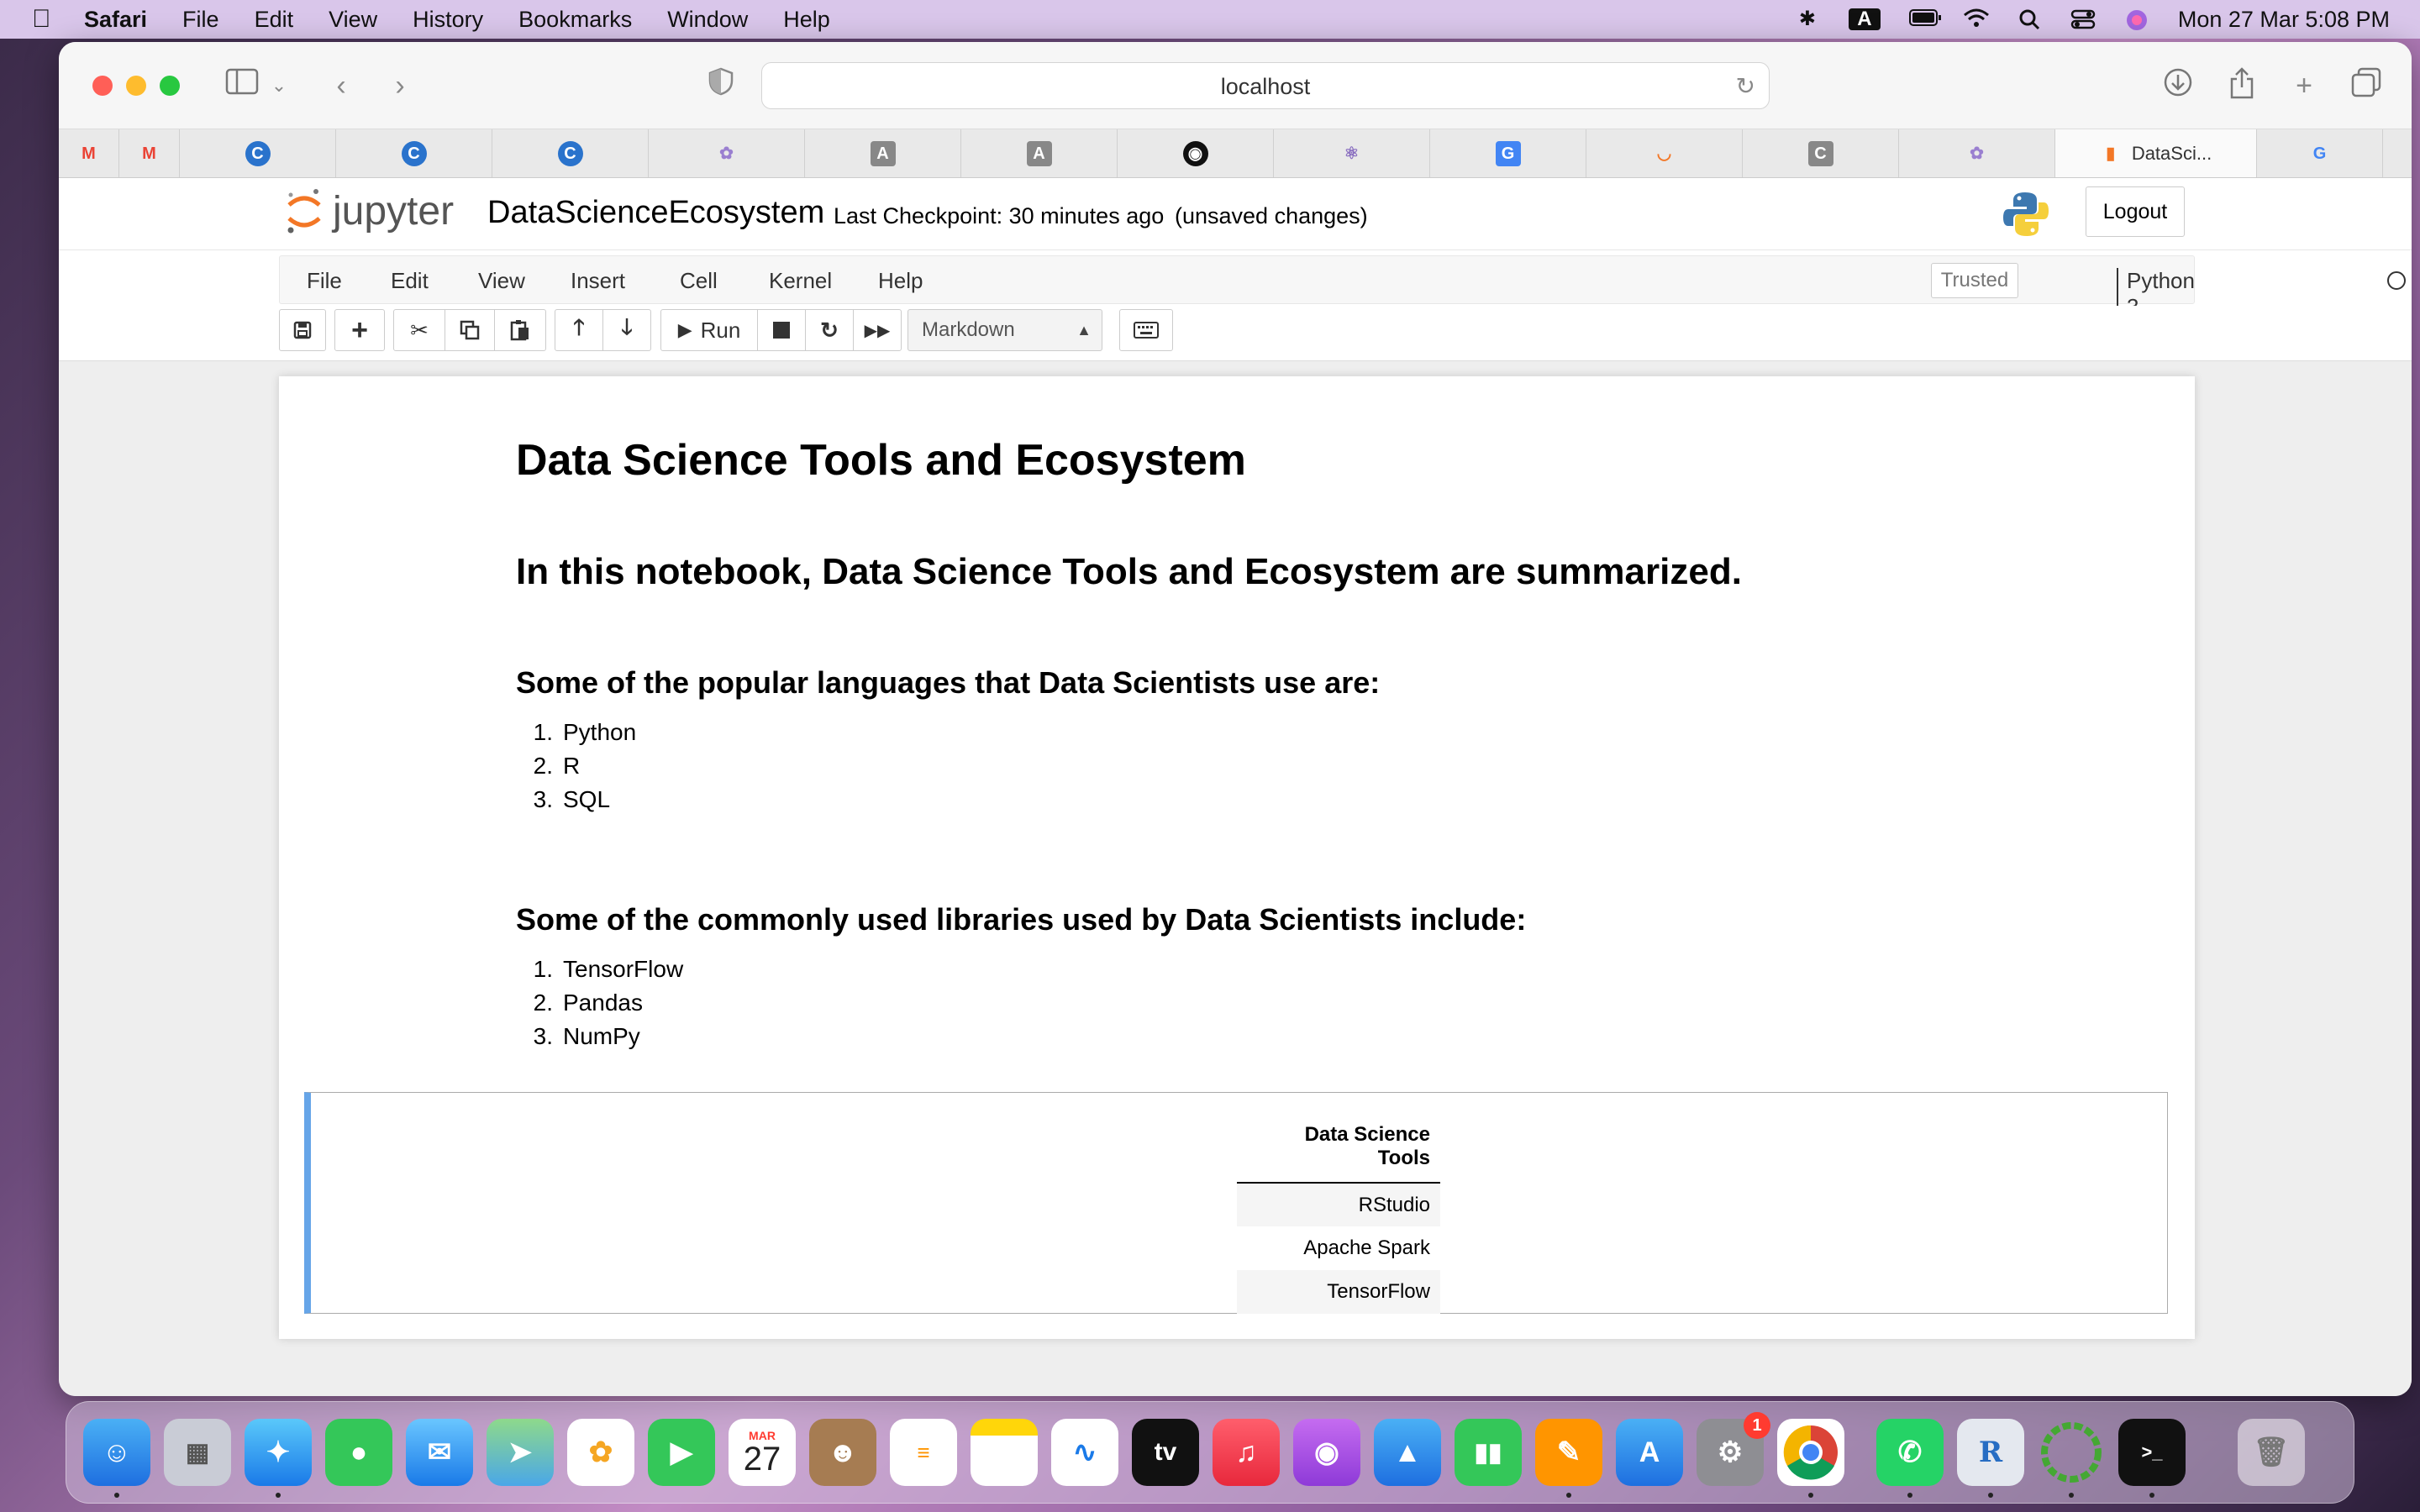 Image resolution: width=2420 pixels, height=1512 pixels. What do you see at coordinates (877, 330) in the screenshot?
I see `restart-run-all-button: ▶▶` at bounding box center [877, 330].